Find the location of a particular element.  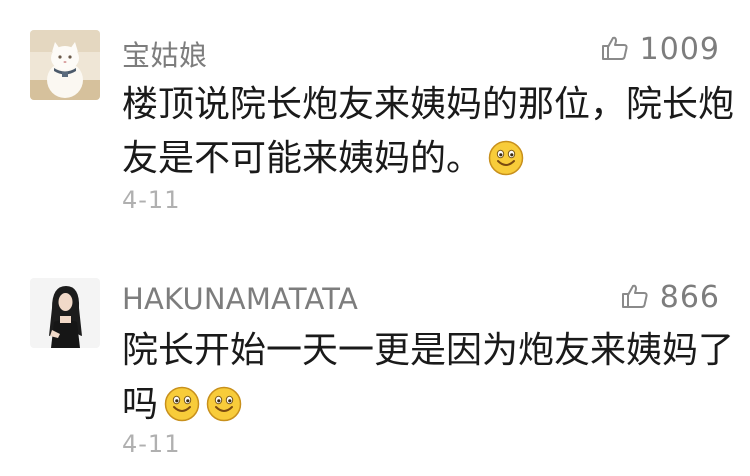

comment-text-segment: 吗 is located at coordinates (140, 404).